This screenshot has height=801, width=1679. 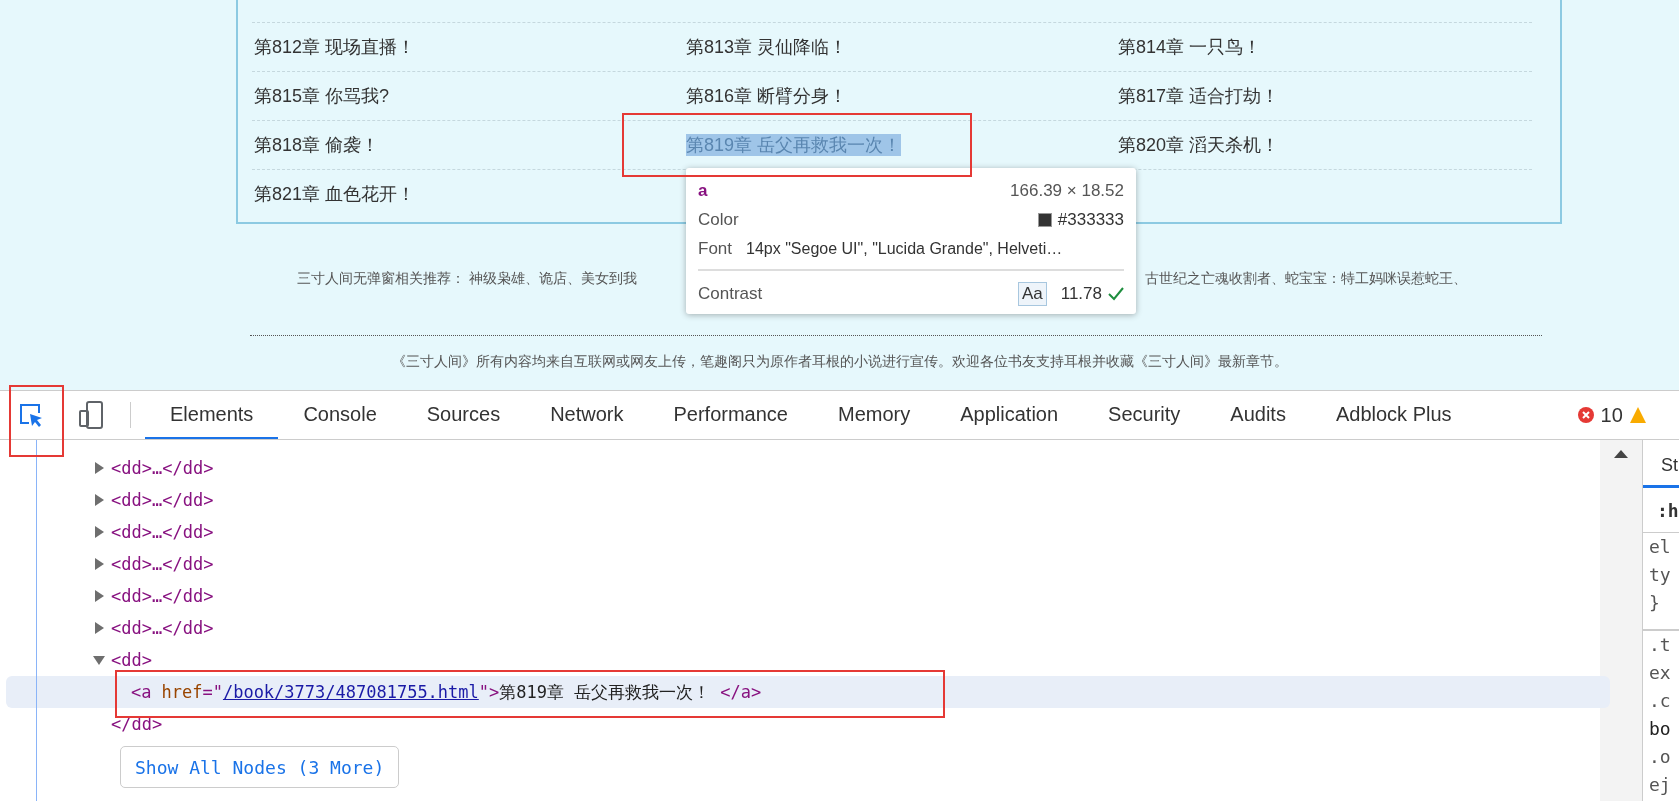 What do you see at coordinates (1306, 279) in the screenshot?
I see `recommend-text: 古世纪之亡魂收割者、蛇宝宝：特工妈咪误惹蛇王、` at bounding box center [1306, 279].